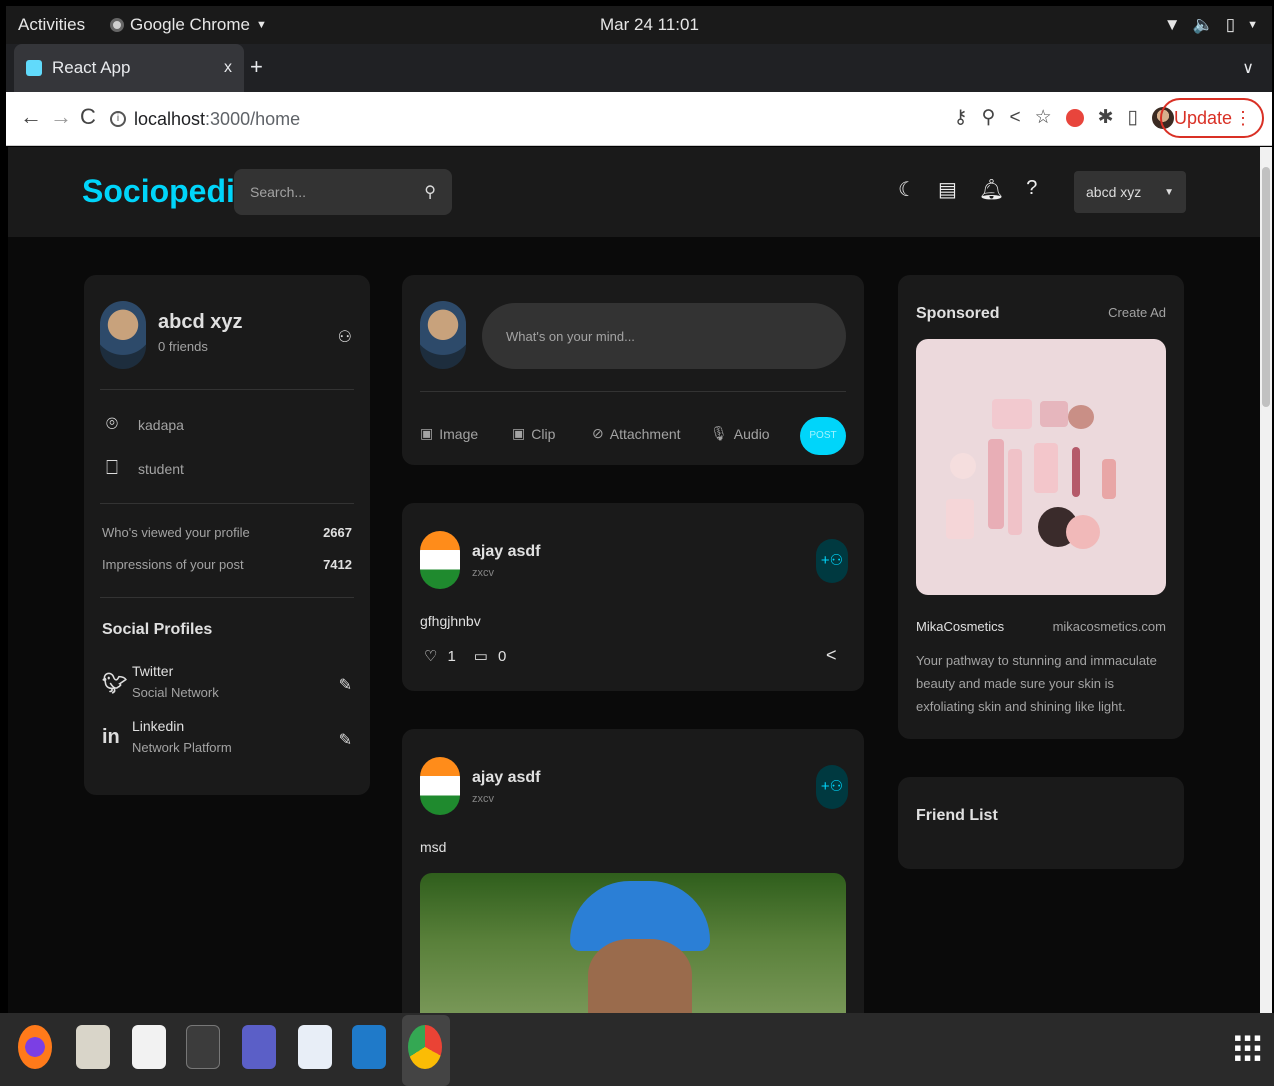  Describe the element at coordinates (315, 1047) in the screenshot. I see `document-viewer-icon` at that location.